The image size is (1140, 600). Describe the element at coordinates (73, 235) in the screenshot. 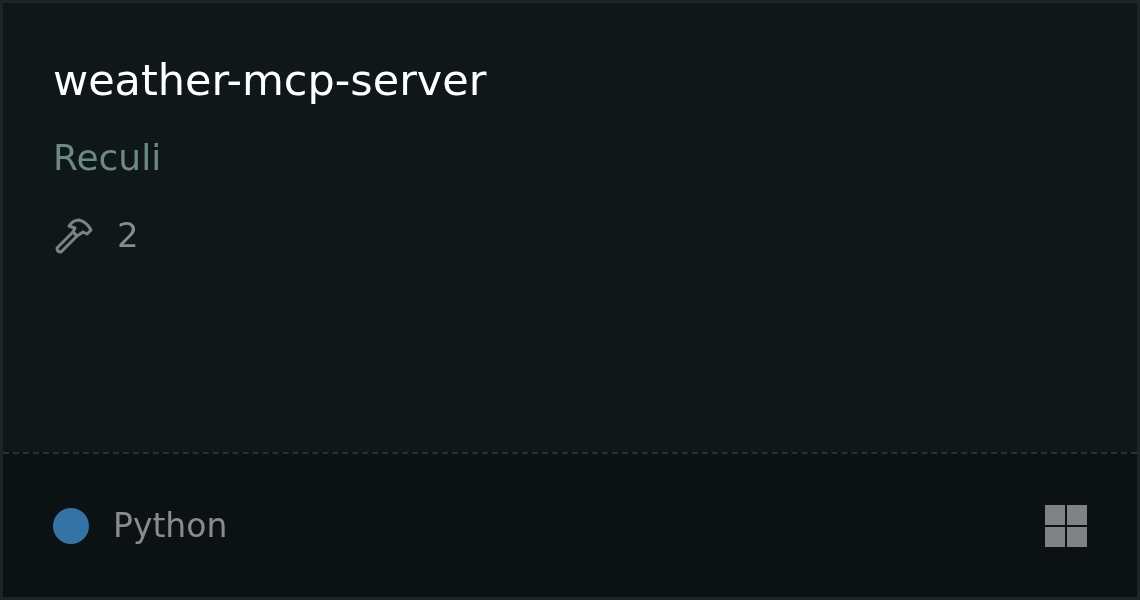

I see `hammer-icon` at that location.